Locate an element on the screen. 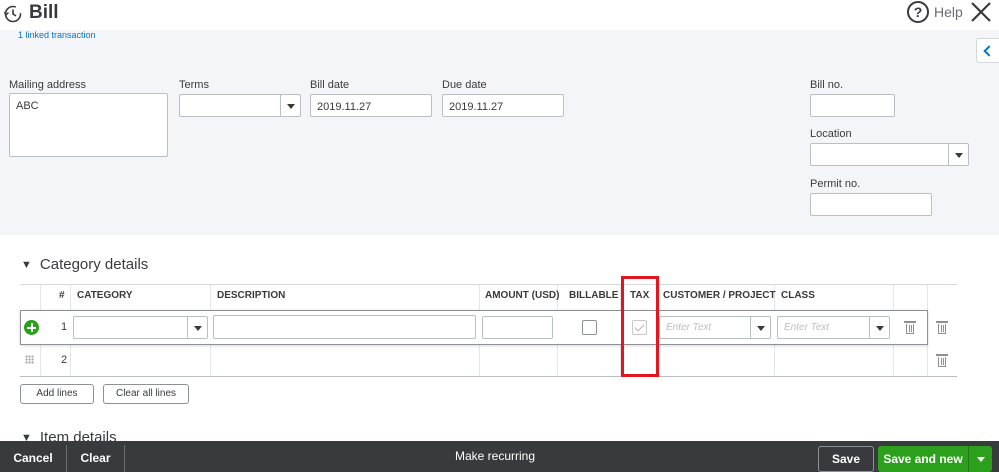 Image resolution: width=999 pixels, height=472 pixels. permit-no-field is located at coordinates (871, 204).